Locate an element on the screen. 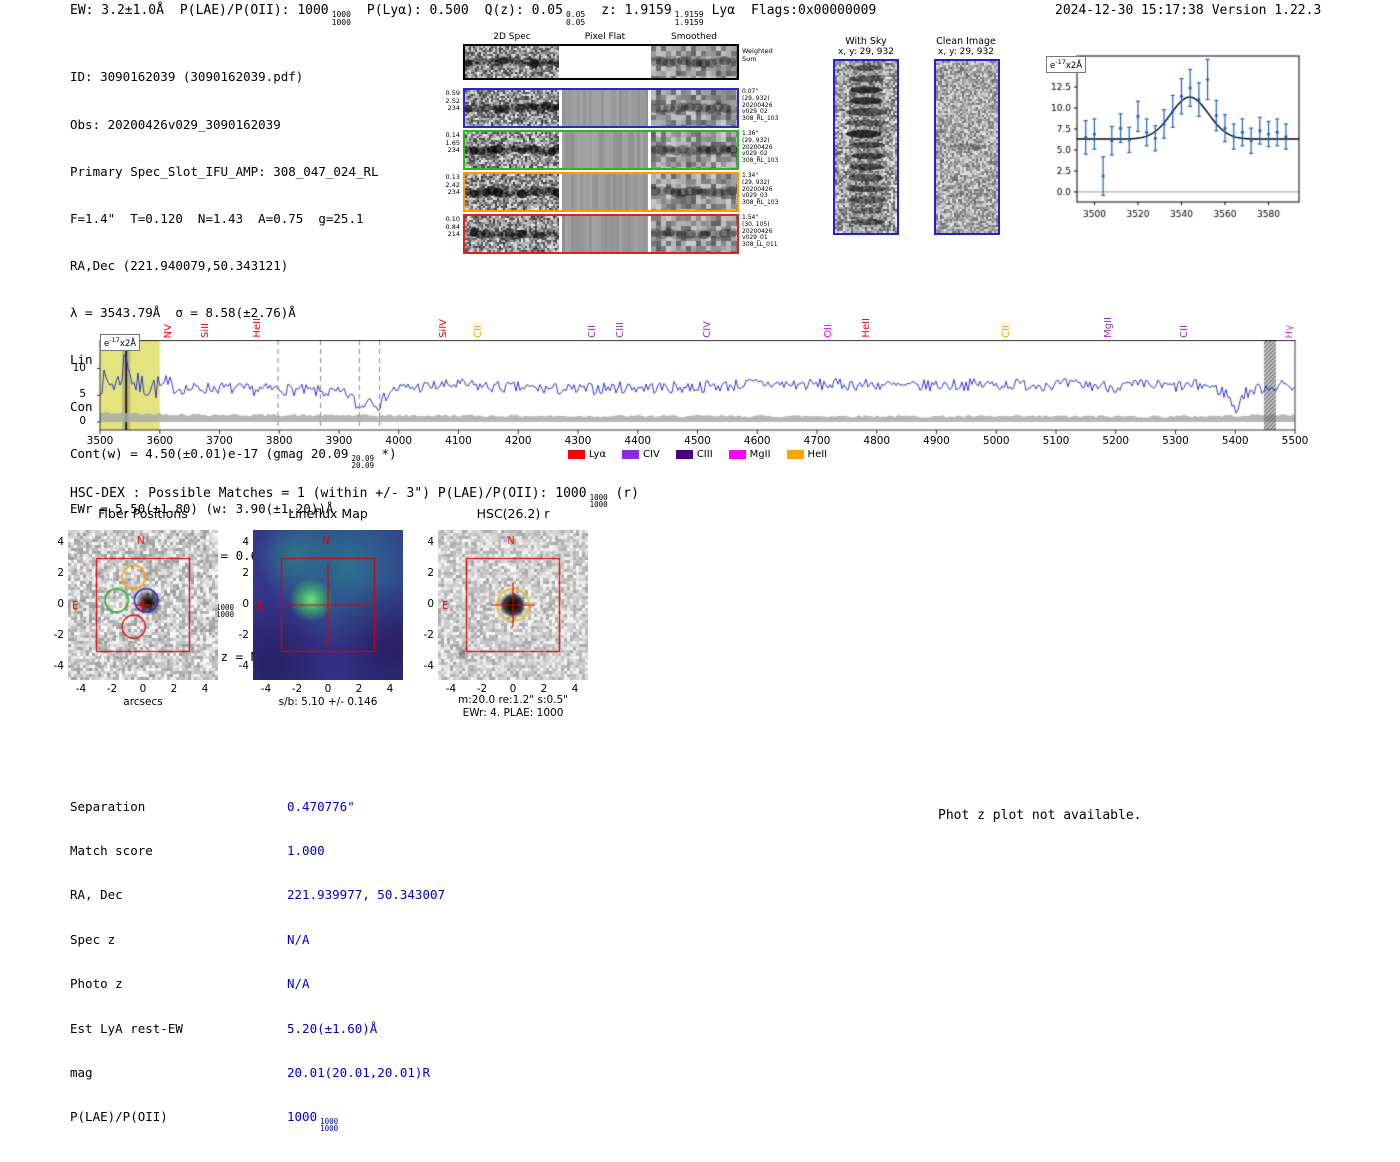 Image resolution: width=1400 pixels, height=1162 pixels. units-exponent: -17 is located at coordinates (114, 340).